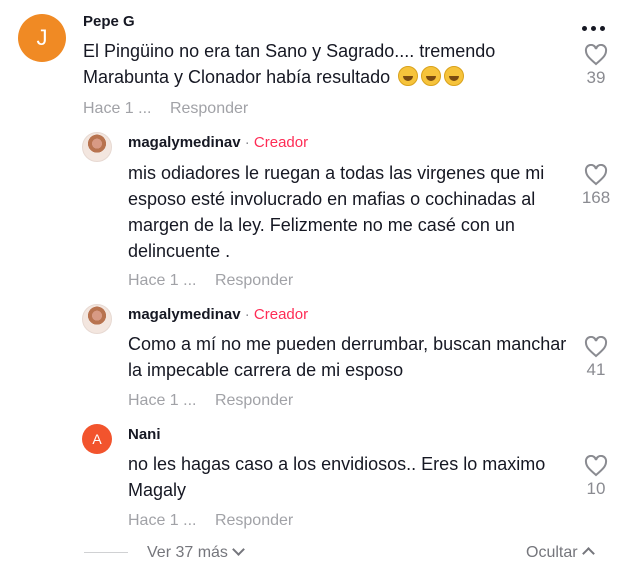 The image size is (640, 580). I want to click on like-button: 41, so click(596, 358).